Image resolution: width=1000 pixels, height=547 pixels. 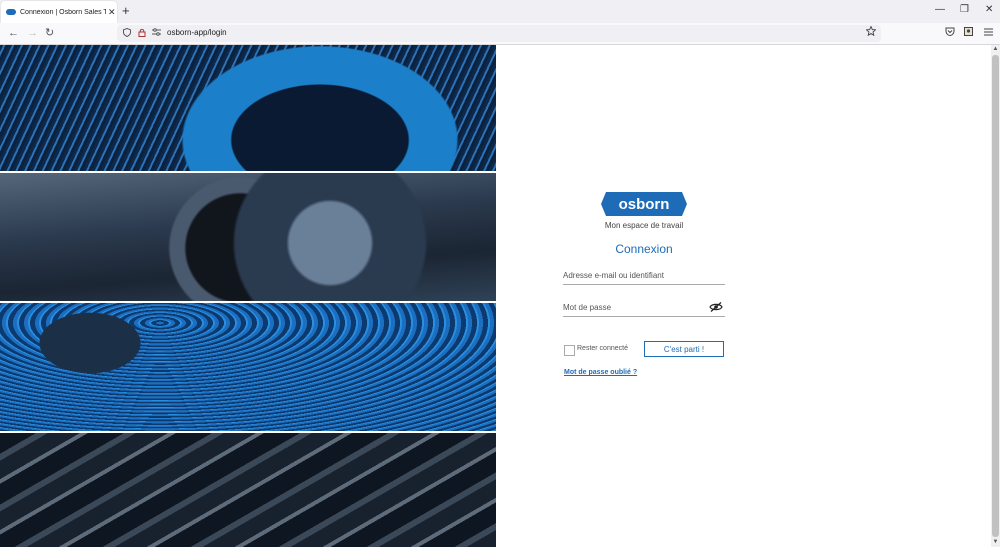 I want to click on restore-button: ❐, so click(x=964, y=10).